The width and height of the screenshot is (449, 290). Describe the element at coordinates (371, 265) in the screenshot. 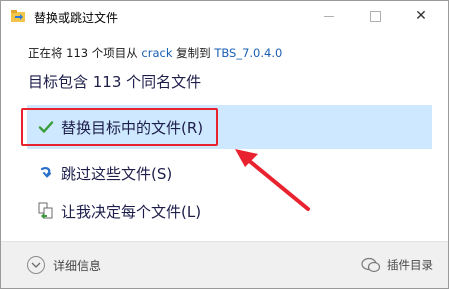

I see `wechat-icon` at that location.